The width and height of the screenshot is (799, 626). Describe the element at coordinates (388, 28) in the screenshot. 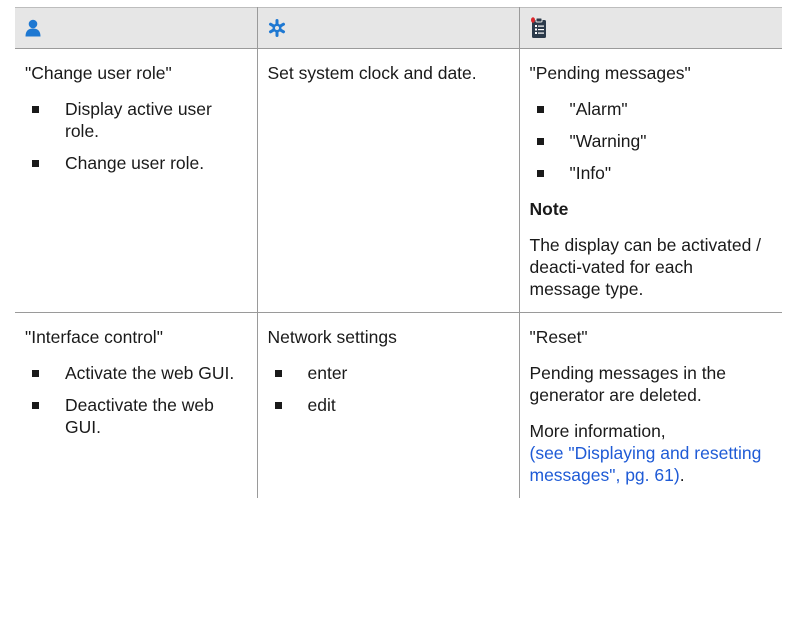

I see `header-cell-settings` at that location.